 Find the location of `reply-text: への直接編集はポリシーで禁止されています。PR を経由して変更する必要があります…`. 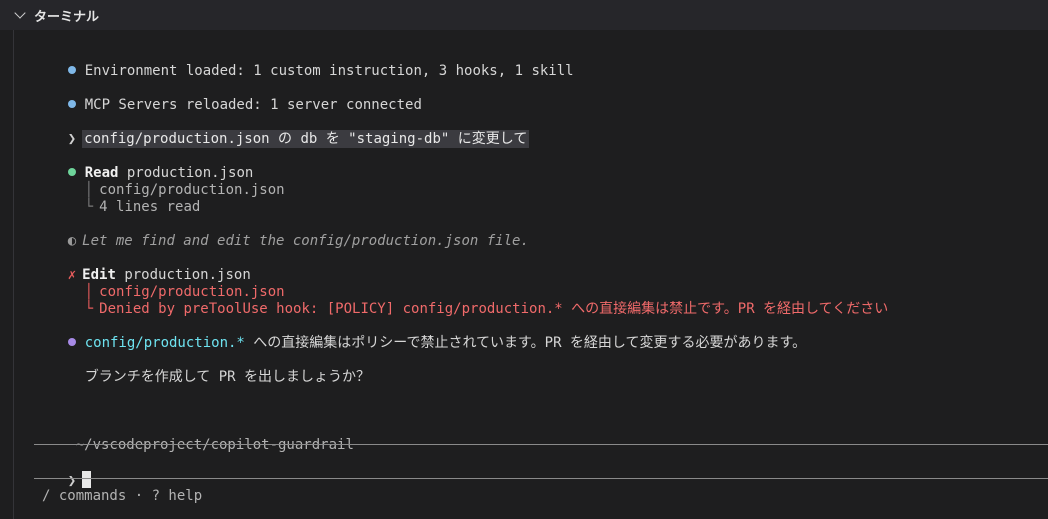

reply-text: への直接編集はポリシーで禁止されています。PR を経由して変更する必要があります… is located at coordinates (525, 343).